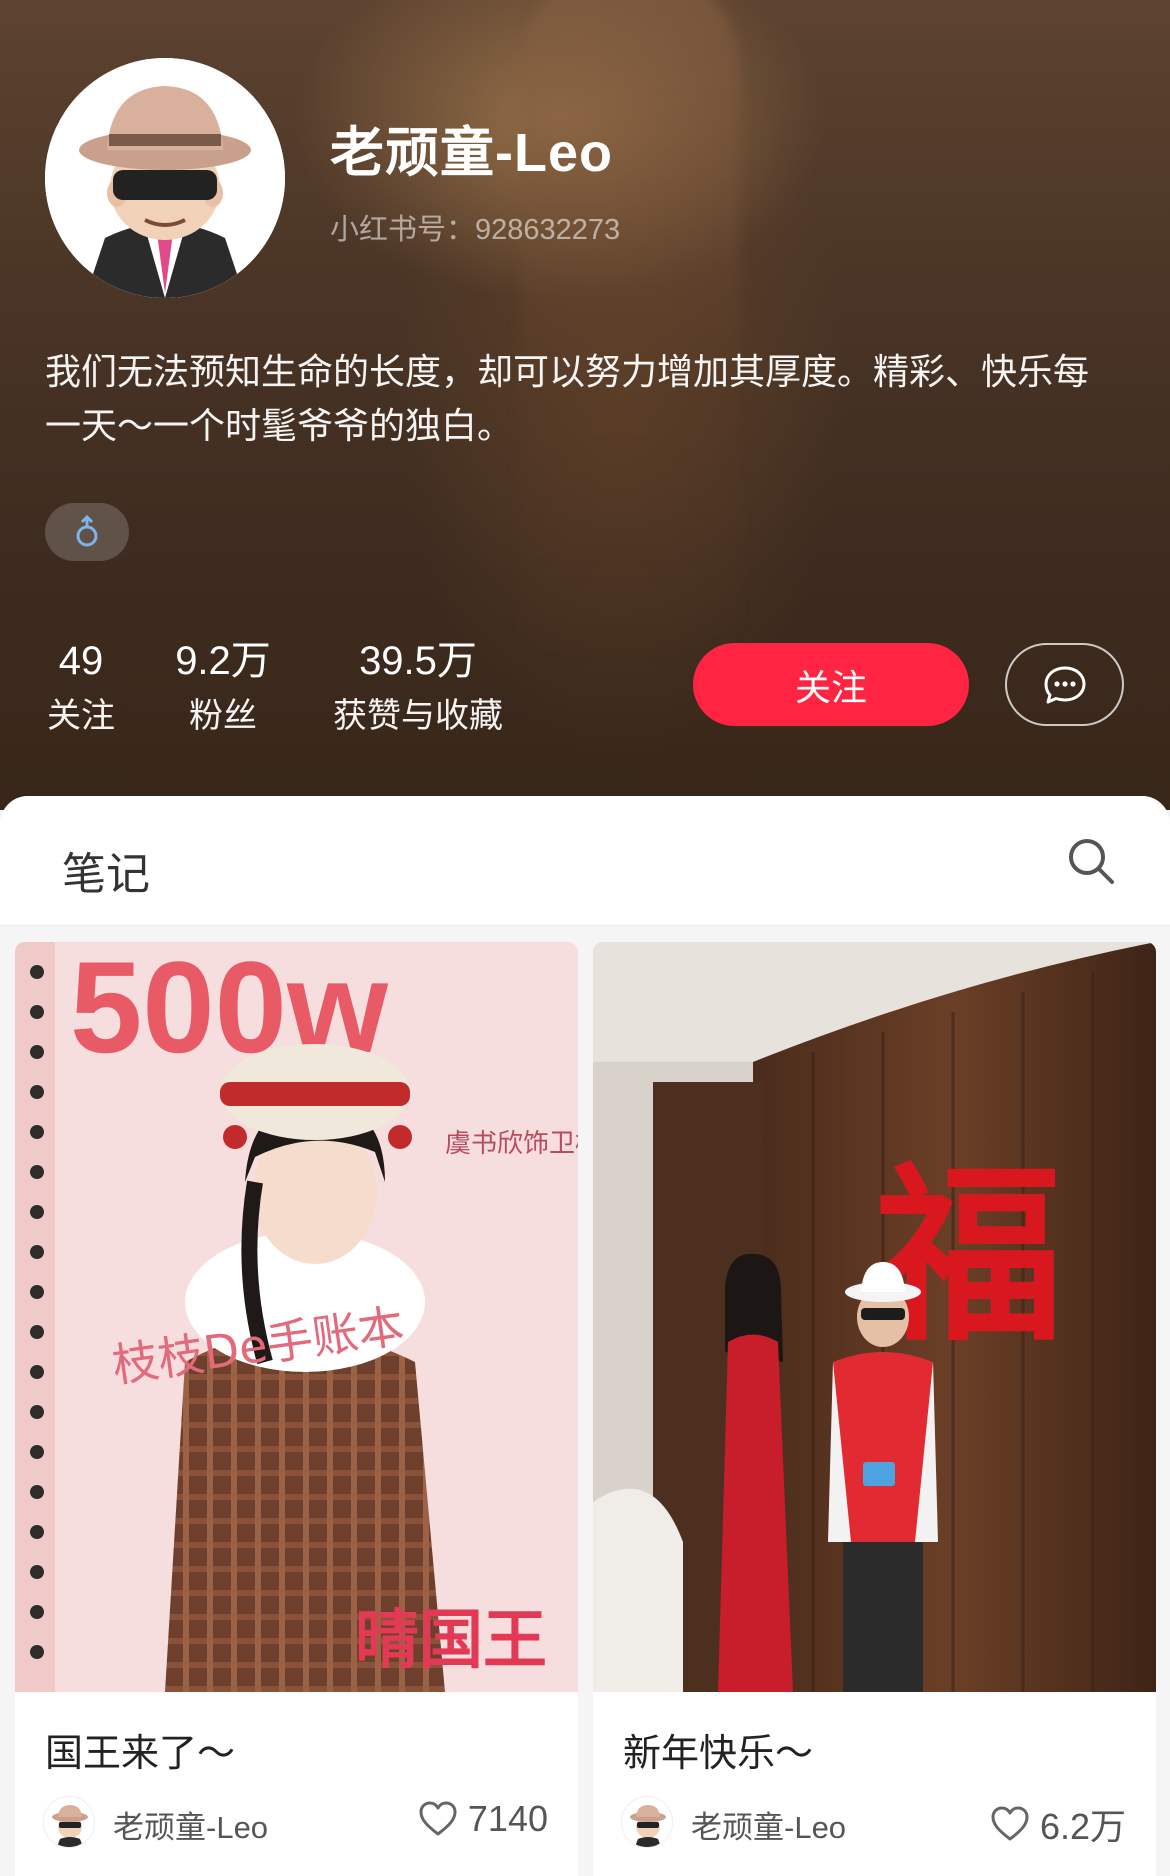 This screenshot has width=1170, height=1876. I want to click on note-likes: 7140, so click(483, 1819).